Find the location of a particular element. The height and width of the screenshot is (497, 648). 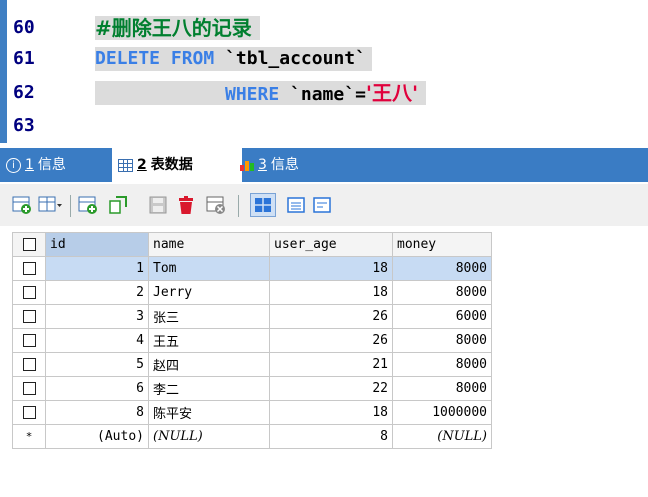

table-identifier: `tbl_account` is located at coordinates (295, 58).